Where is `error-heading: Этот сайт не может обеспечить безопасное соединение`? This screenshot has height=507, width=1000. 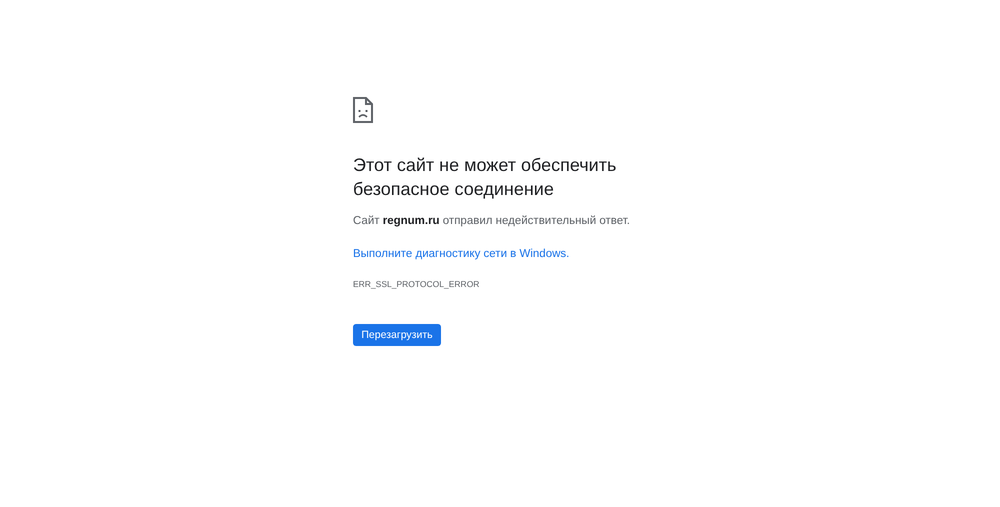 error-heading: Этот сайт не может обеспечить безопасное соединение is located at coordinates (485, 177).